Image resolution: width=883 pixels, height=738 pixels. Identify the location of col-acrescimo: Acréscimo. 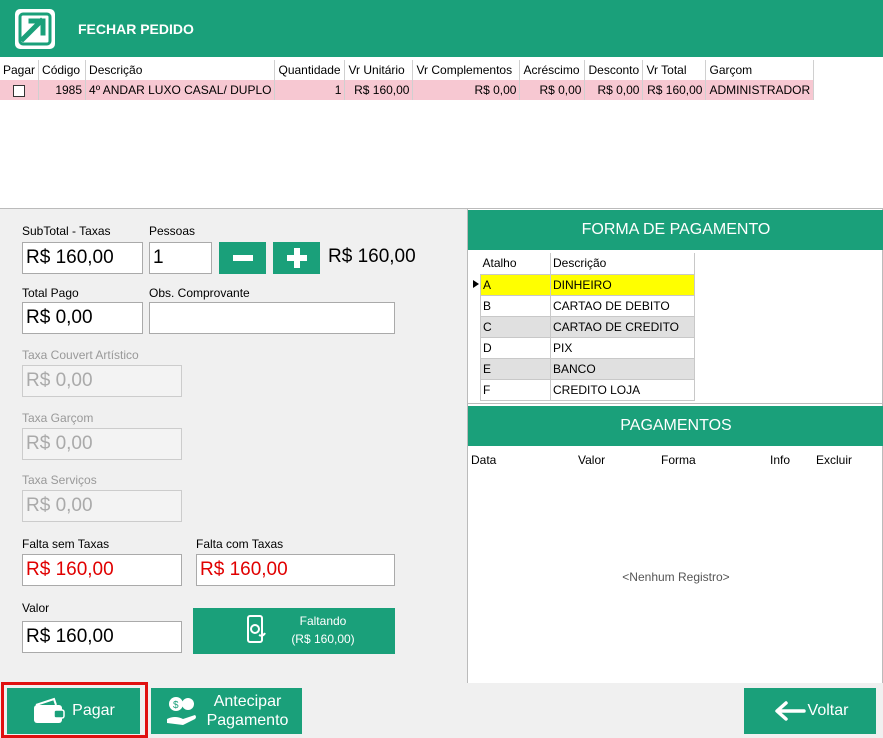
(552, 70).